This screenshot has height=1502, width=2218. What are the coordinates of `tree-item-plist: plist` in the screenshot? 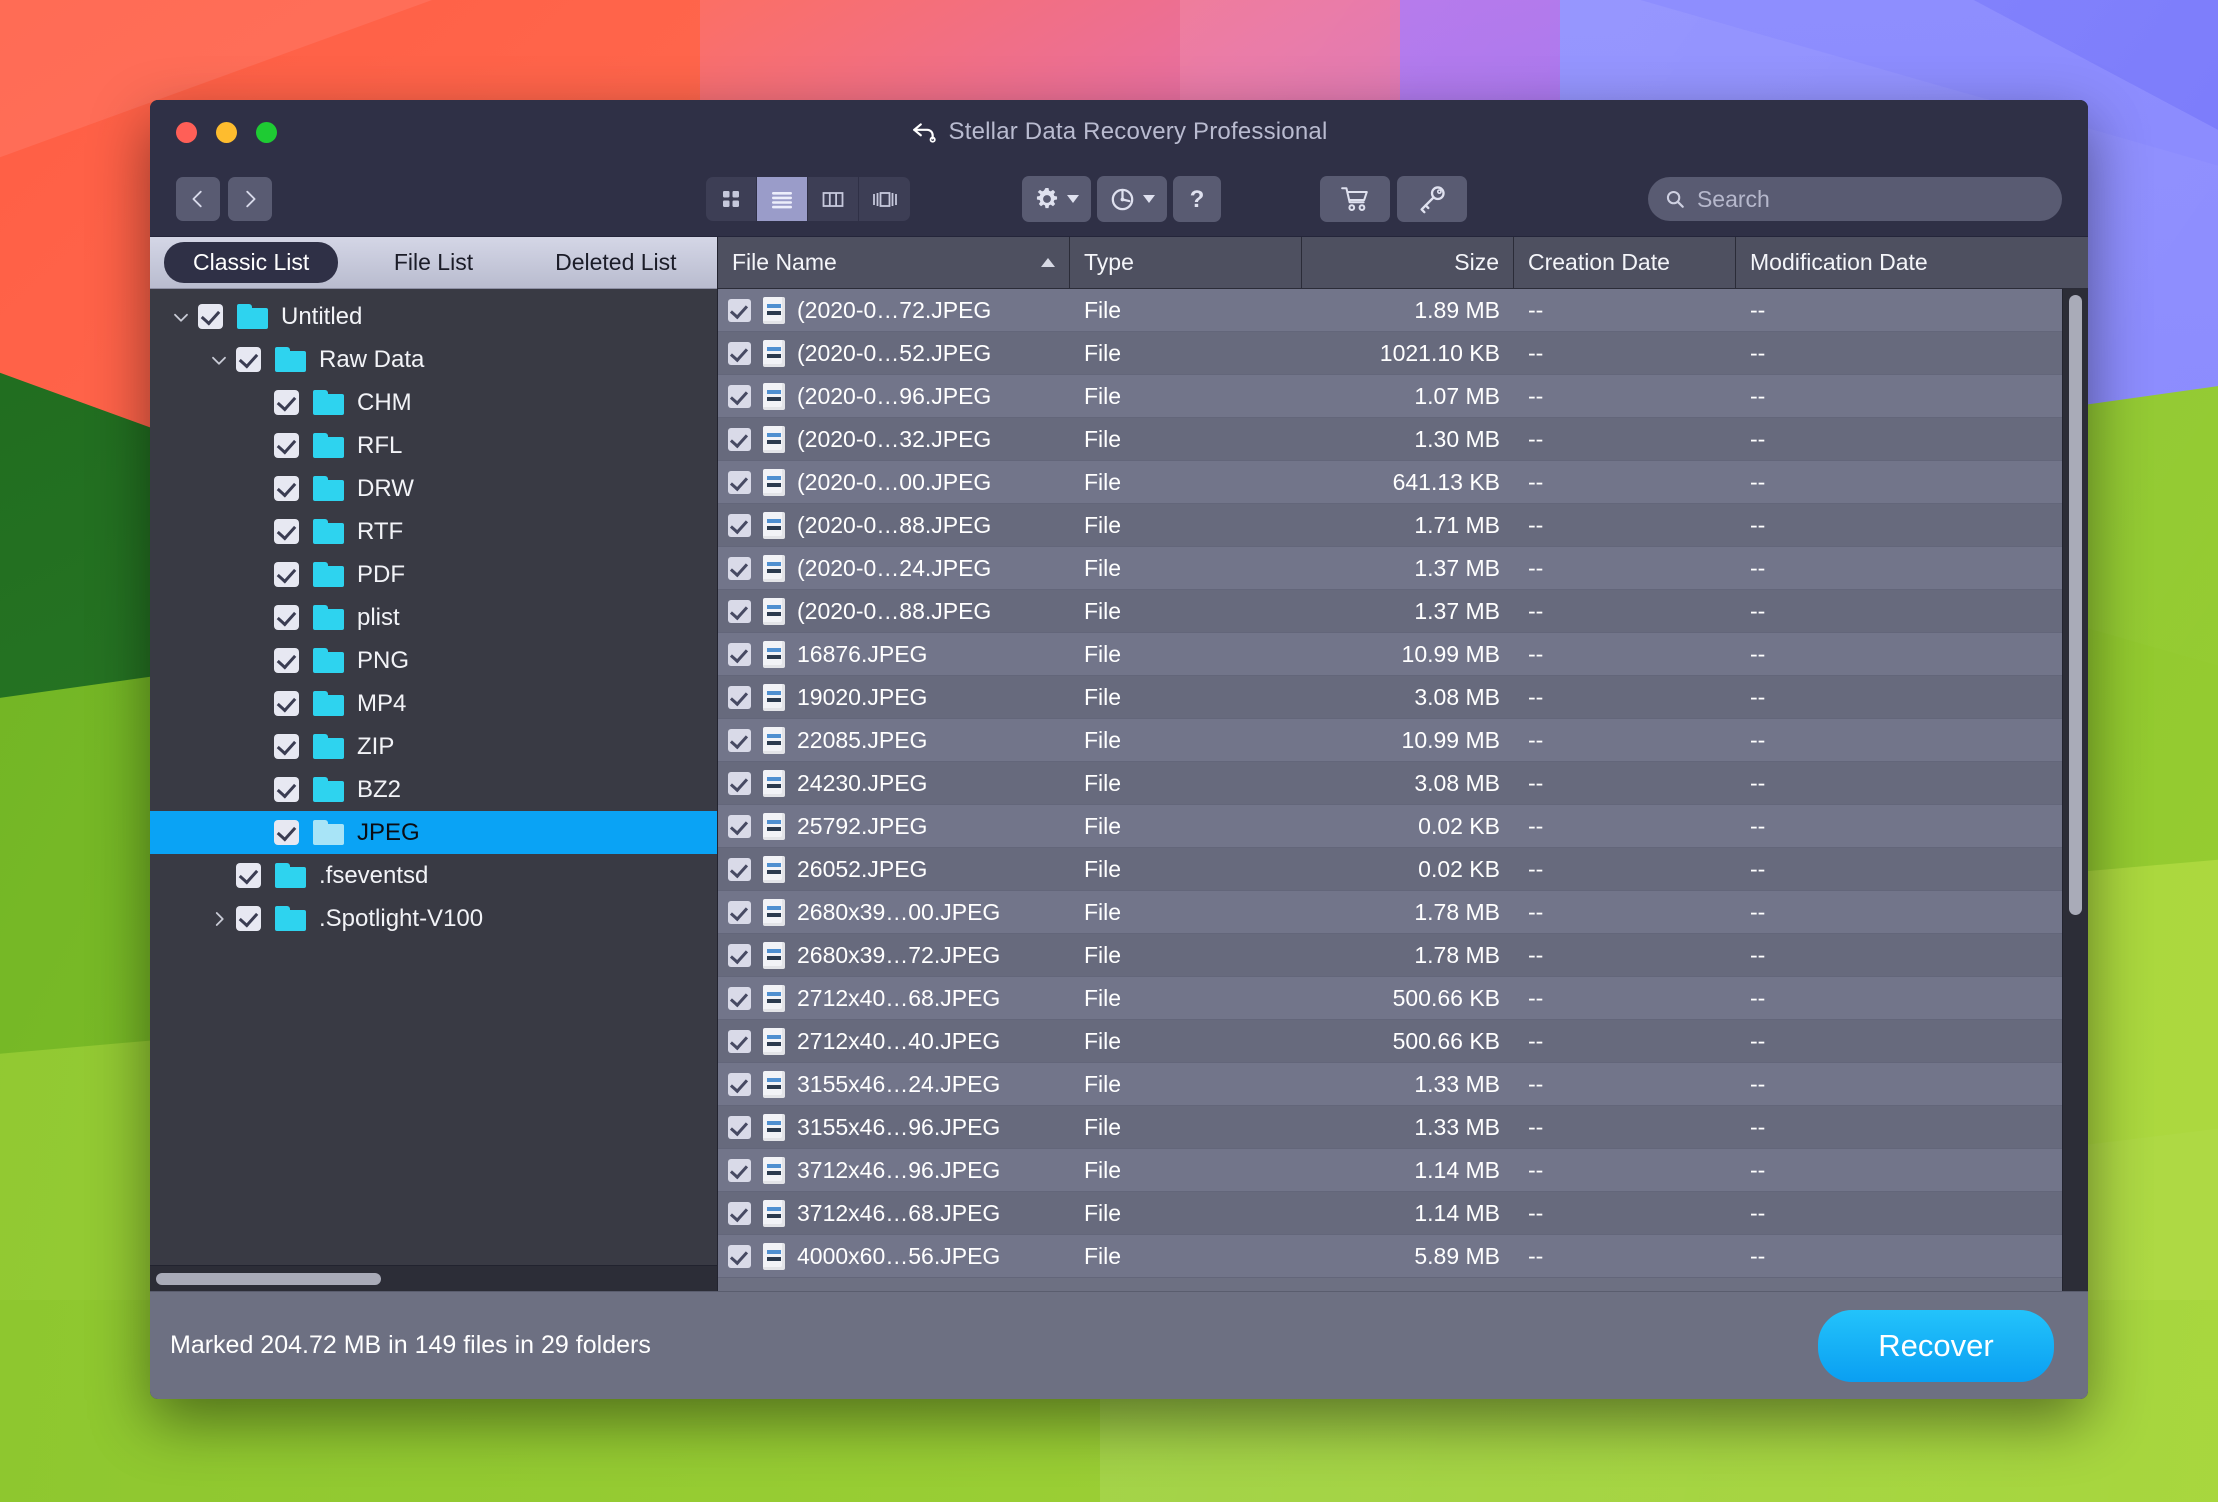 It's located at (433, 617).